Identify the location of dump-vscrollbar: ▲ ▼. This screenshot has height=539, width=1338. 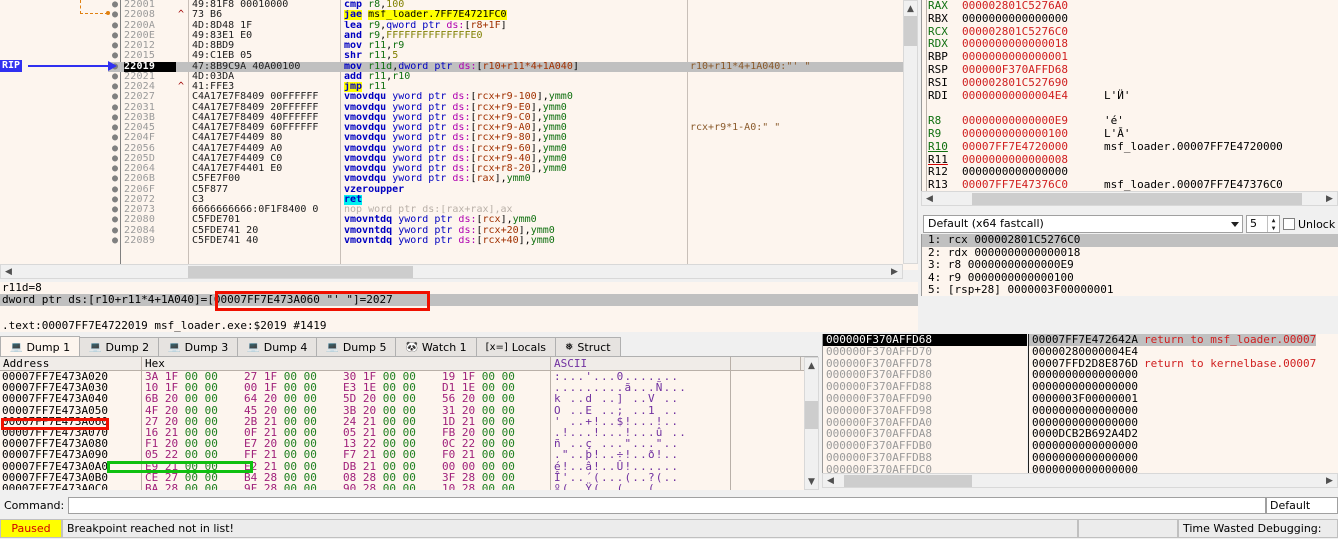
(811, 423).